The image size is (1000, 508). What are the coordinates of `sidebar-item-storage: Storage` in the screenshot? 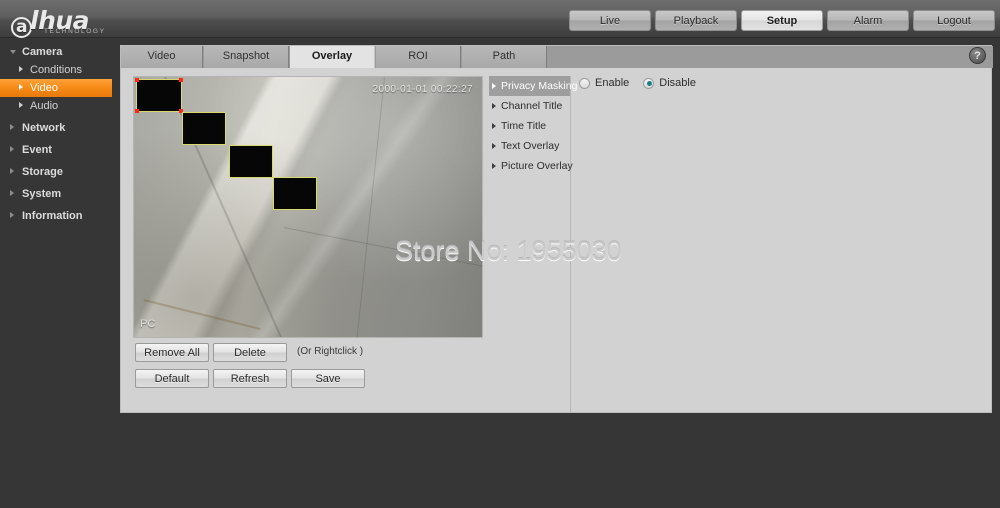 It's located at (56, 172).